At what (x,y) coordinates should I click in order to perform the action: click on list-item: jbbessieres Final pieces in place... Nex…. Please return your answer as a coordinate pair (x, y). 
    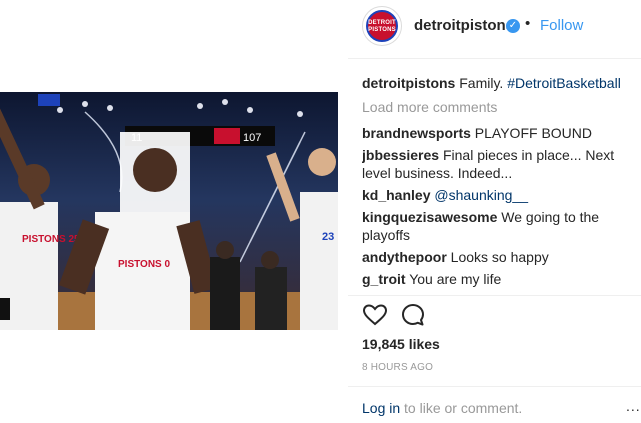
    Looking at the image, I should click on (499, 164).